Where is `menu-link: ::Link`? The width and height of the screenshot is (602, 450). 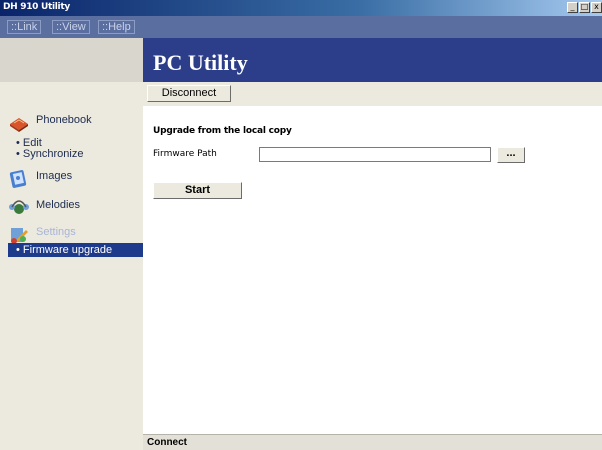
menu-link: ::Link is located at coordinates (24, 27).